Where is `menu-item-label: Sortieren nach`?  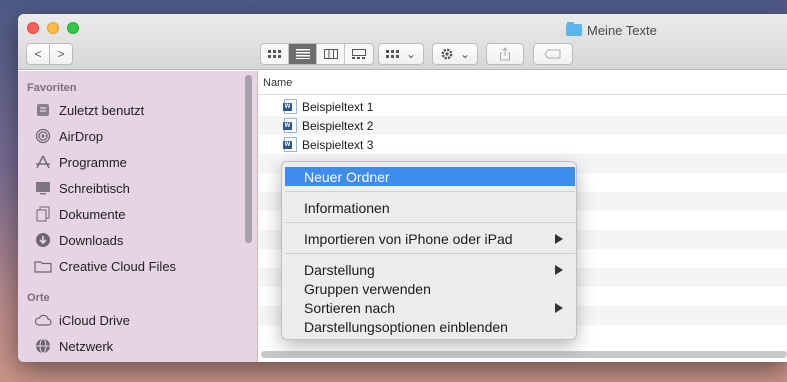
menu-item-label: Sortieren nach is located at coordinates (350, 307).